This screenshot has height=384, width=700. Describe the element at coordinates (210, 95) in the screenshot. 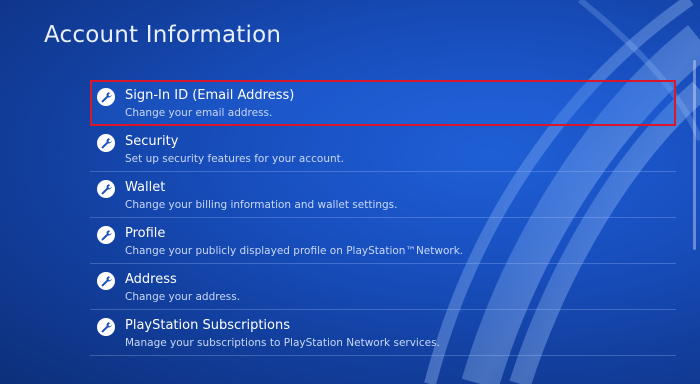

I see `menu-item-label: Sign-In ID (Email Address)` at that location.